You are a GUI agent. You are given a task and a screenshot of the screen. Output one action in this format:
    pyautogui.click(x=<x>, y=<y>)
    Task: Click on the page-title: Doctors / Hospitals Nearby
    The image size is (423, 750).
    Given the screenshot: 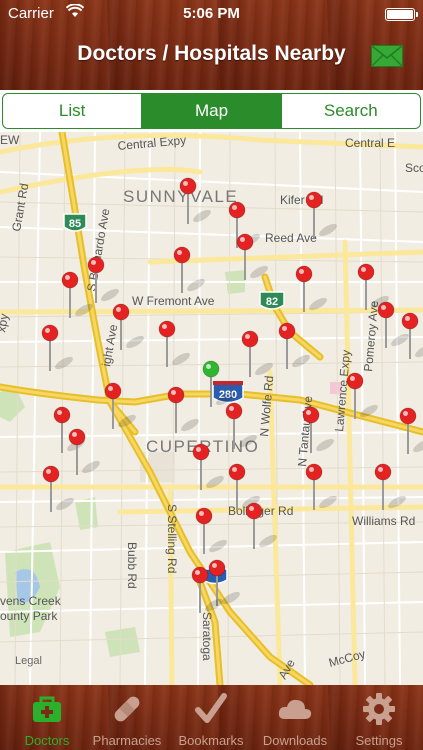 What is the action you would take?
    pyautogui.click(x=211, y=53)
    